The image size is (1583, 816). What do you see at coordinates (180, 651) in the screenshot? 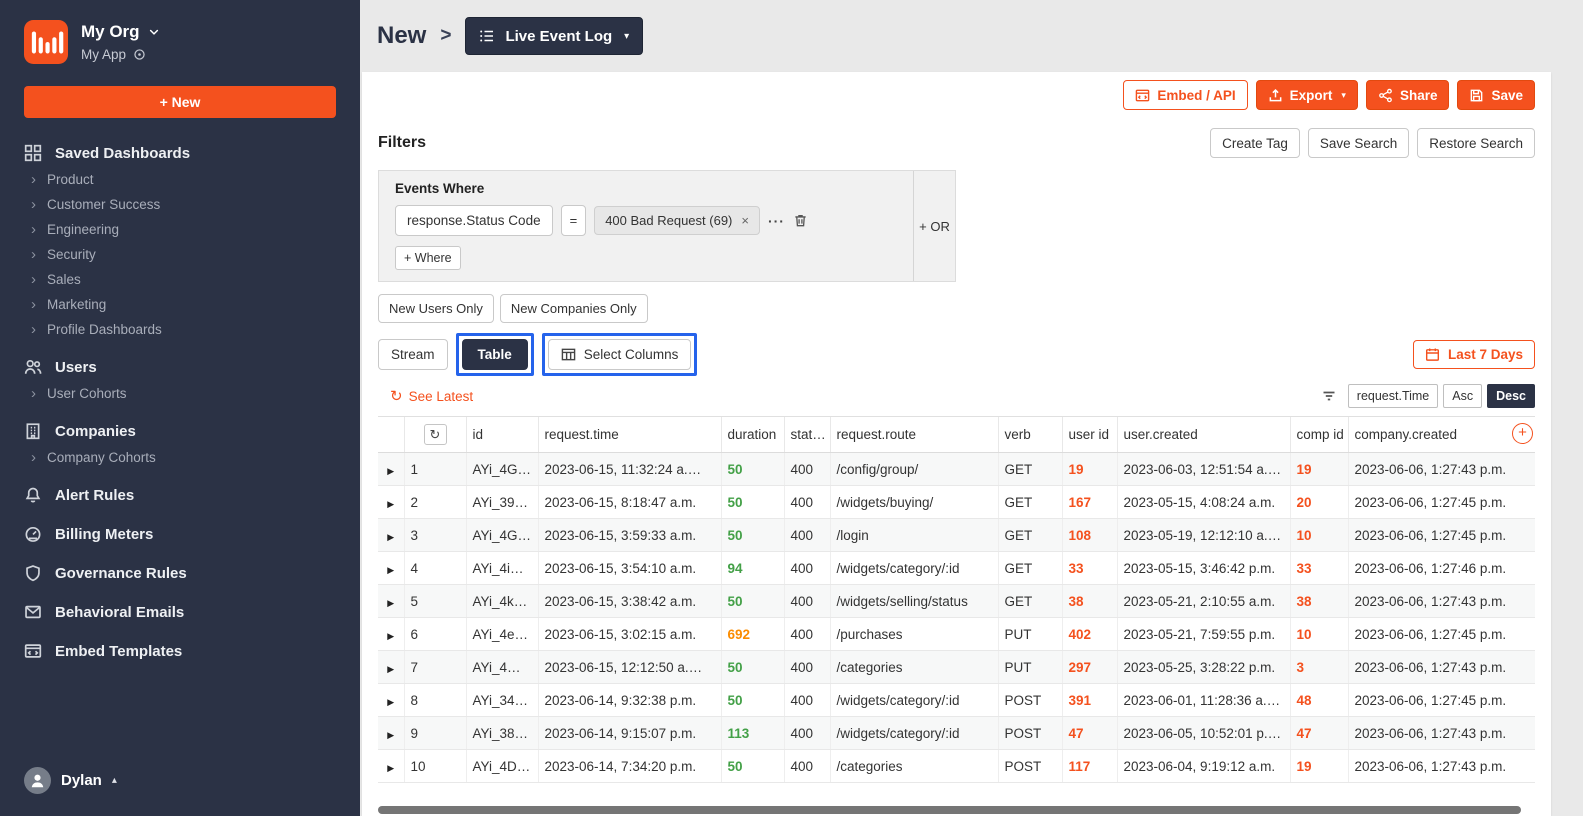
I see `sidebar-item-embed-templates: Embed Templates` at bounding box center [180, 651].